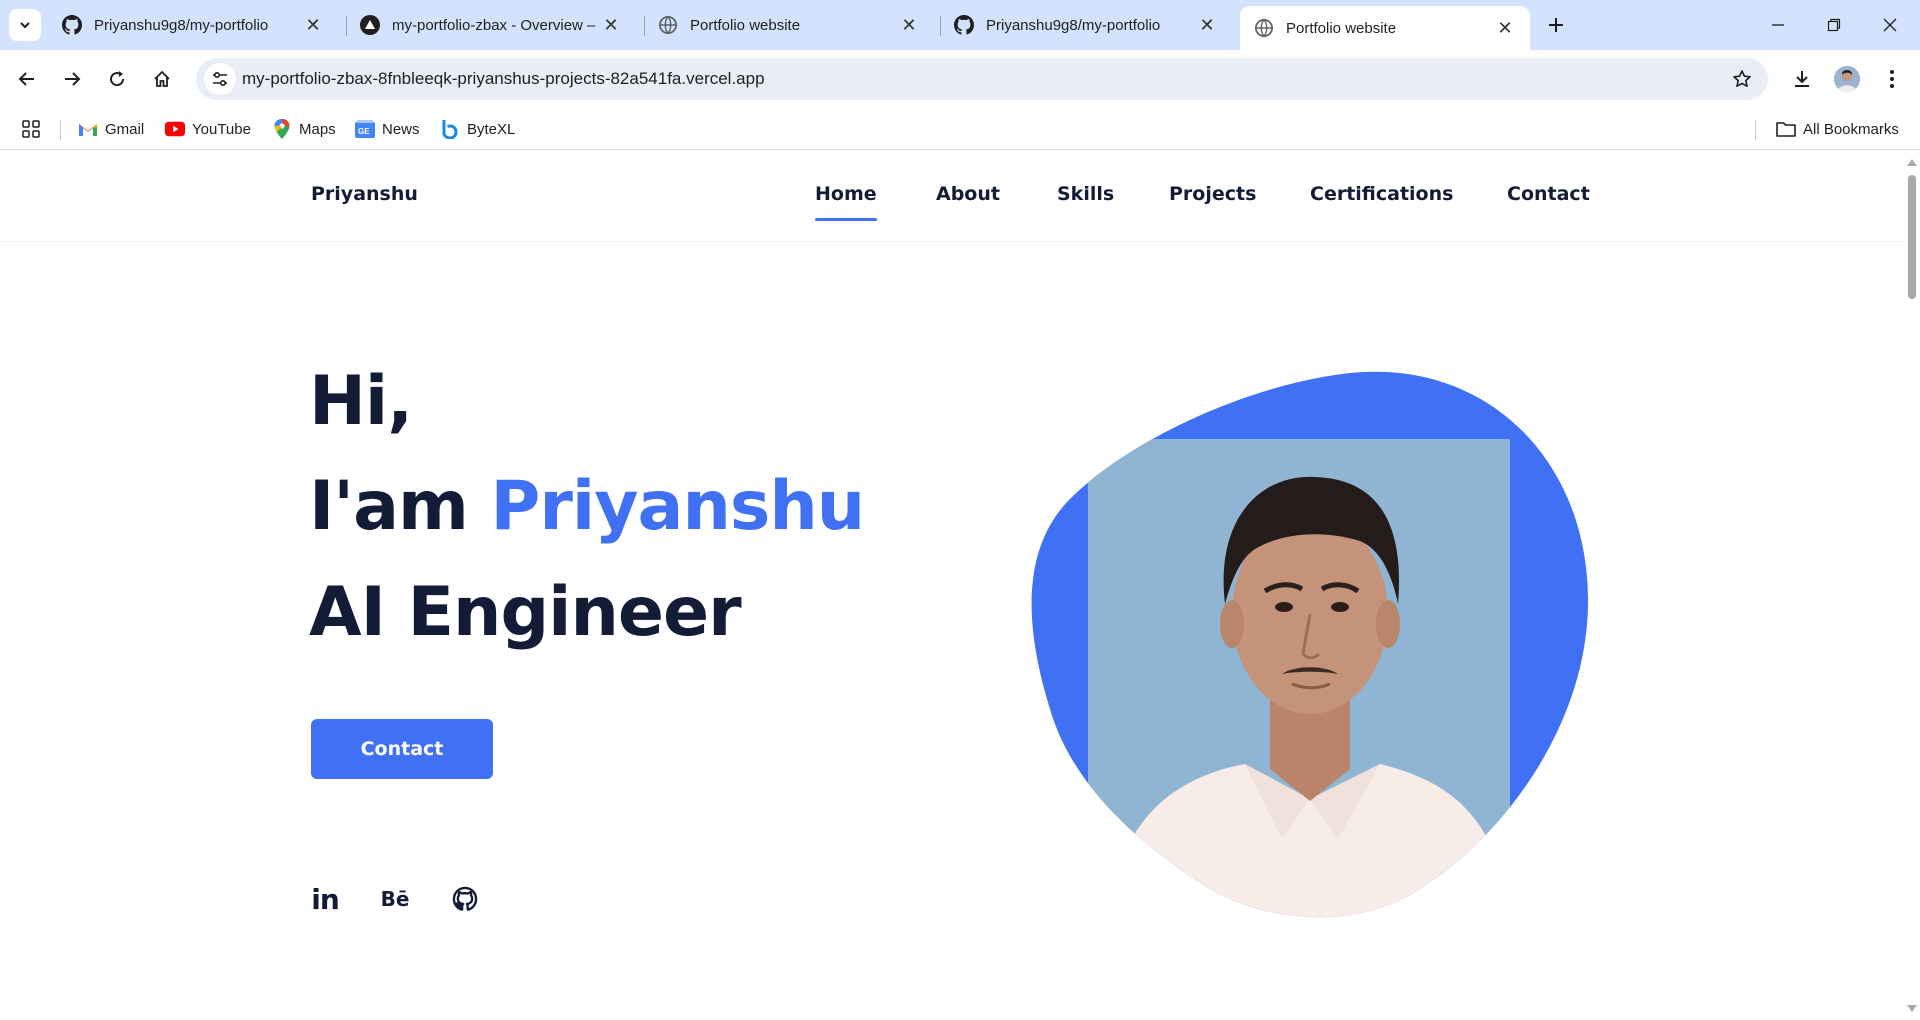 This screenshot has height=1020, width=1920. Describe the element at coordinates (491, 129) in the screenshot. I see `bookmark-label: ByteXL` at that location.